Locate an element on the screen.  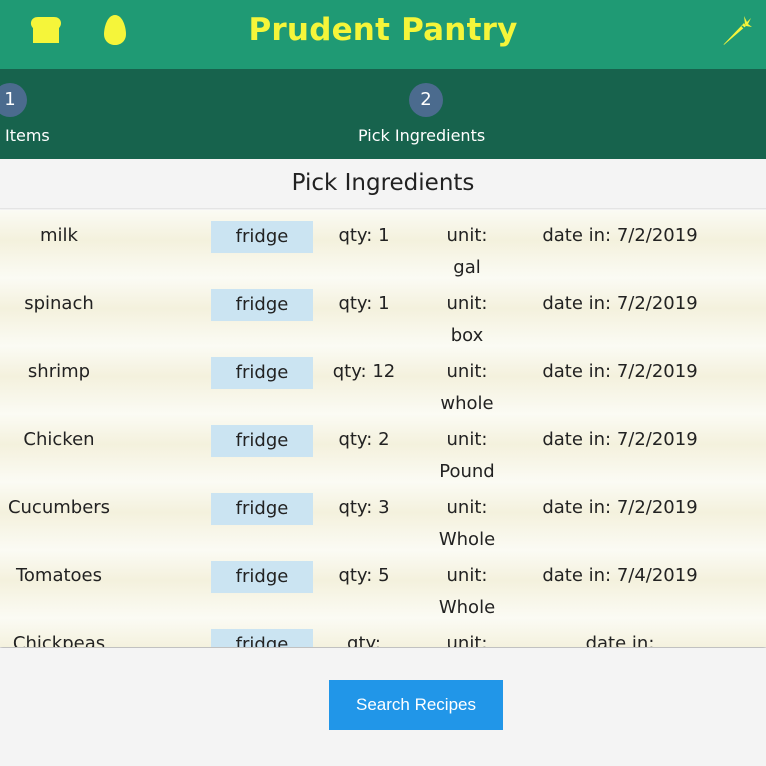
section-title: Pick Ingredients is located at coordinates (383, 184).